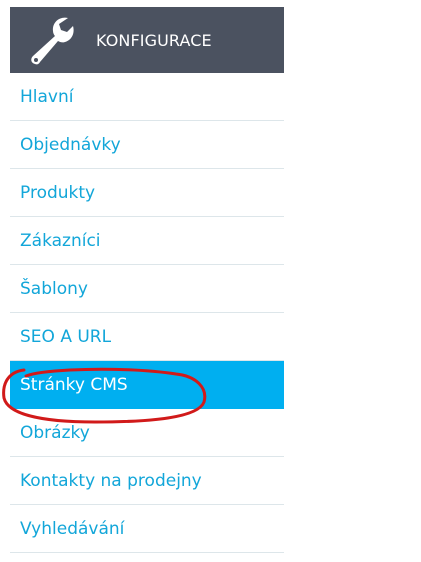  I want to click on menu-item-seo-url: SEO A URL, so click(147, 337).